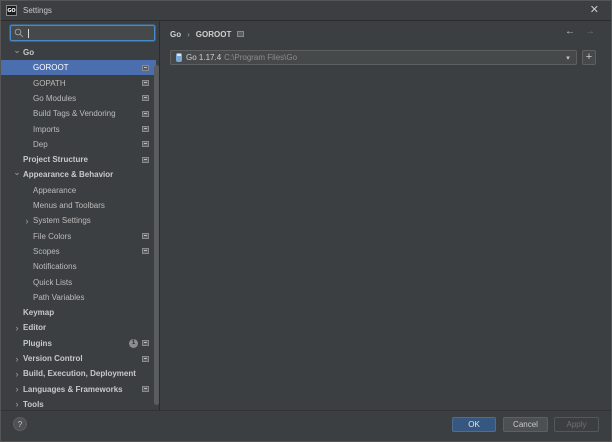 This screenshot has width=612, height=442. I want to click on search-icon, so click(19, 33).